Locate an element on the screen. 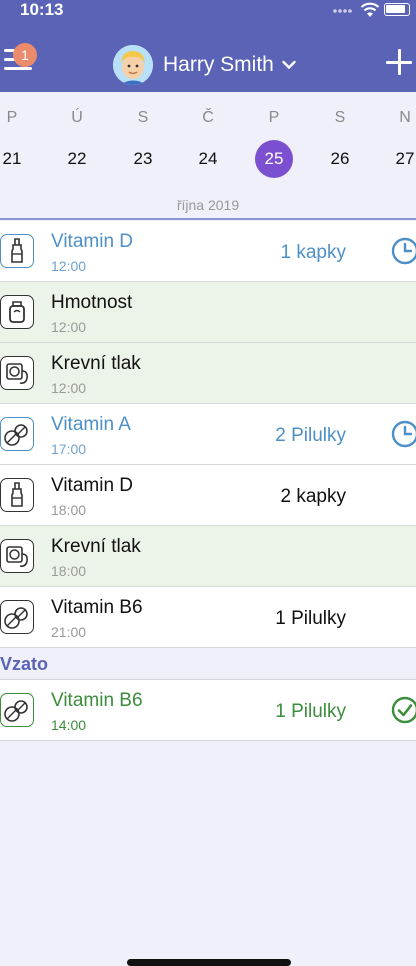  list-item: Vitamin B6 21:00 1 Pilulky is located at coordinates (208, 617).